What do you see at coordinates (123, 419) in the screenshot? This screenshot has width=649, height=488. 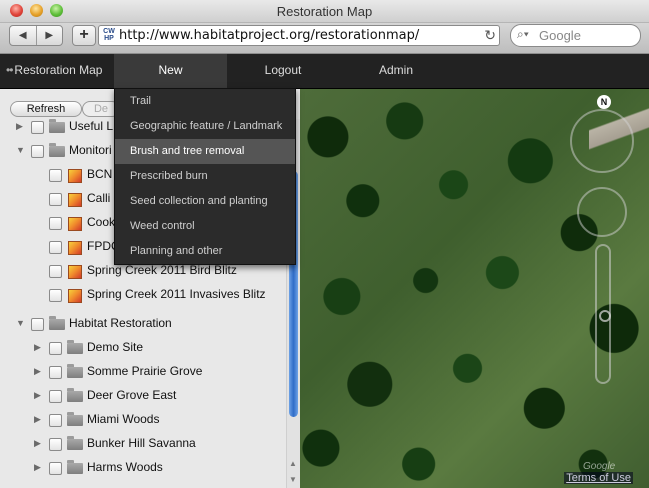 I see `tree-label: Miami Woods` at bounding box center [123, 419].